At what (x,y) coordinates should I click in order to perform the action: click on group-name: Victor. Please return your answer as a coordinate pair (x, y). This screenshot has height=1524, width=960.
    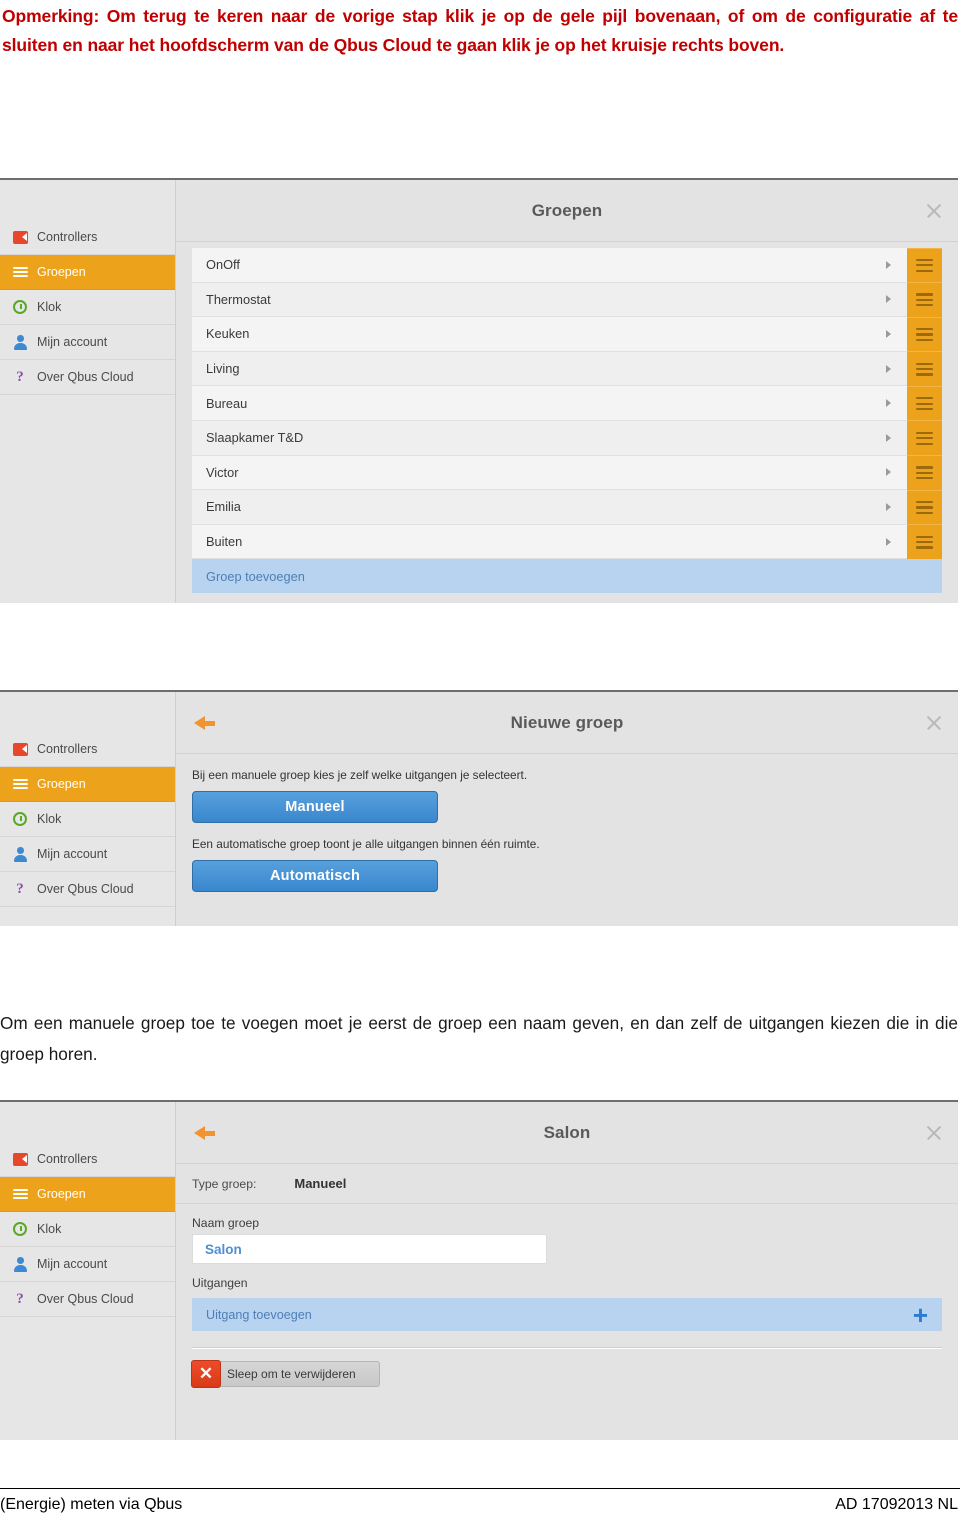
    Looking at the image, I should click on (222, 472).